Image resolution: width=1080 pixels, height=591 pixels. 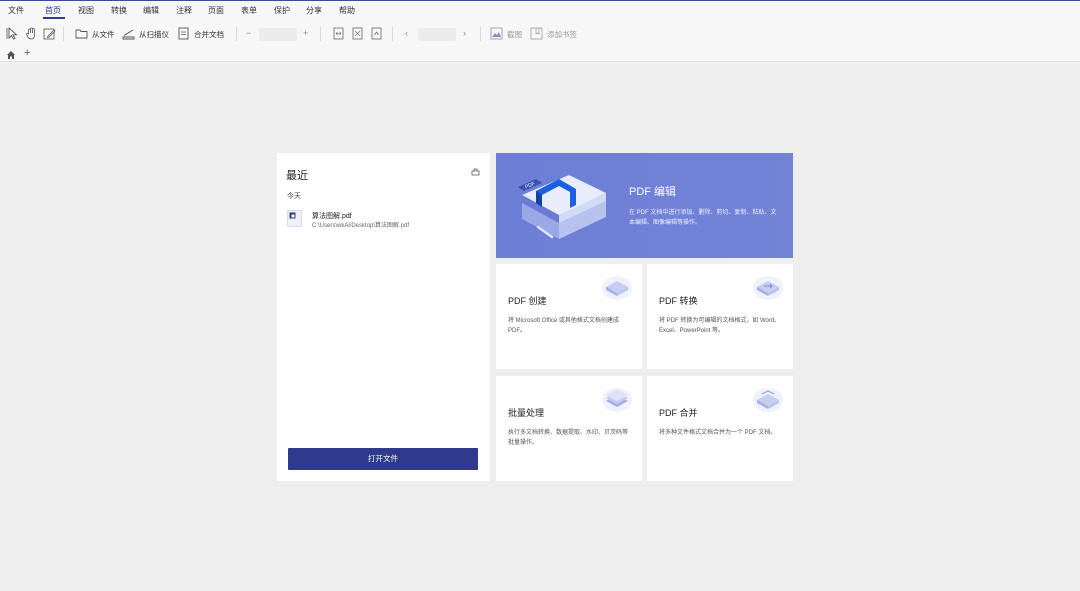 What do you see at coordinates (540, 11) in the screenshot?
I see `menu-bar: 文件 首页 视图 转换 编辑 注释 页面 表单 保护 分享 帮助` at bounding box center [540, 11].